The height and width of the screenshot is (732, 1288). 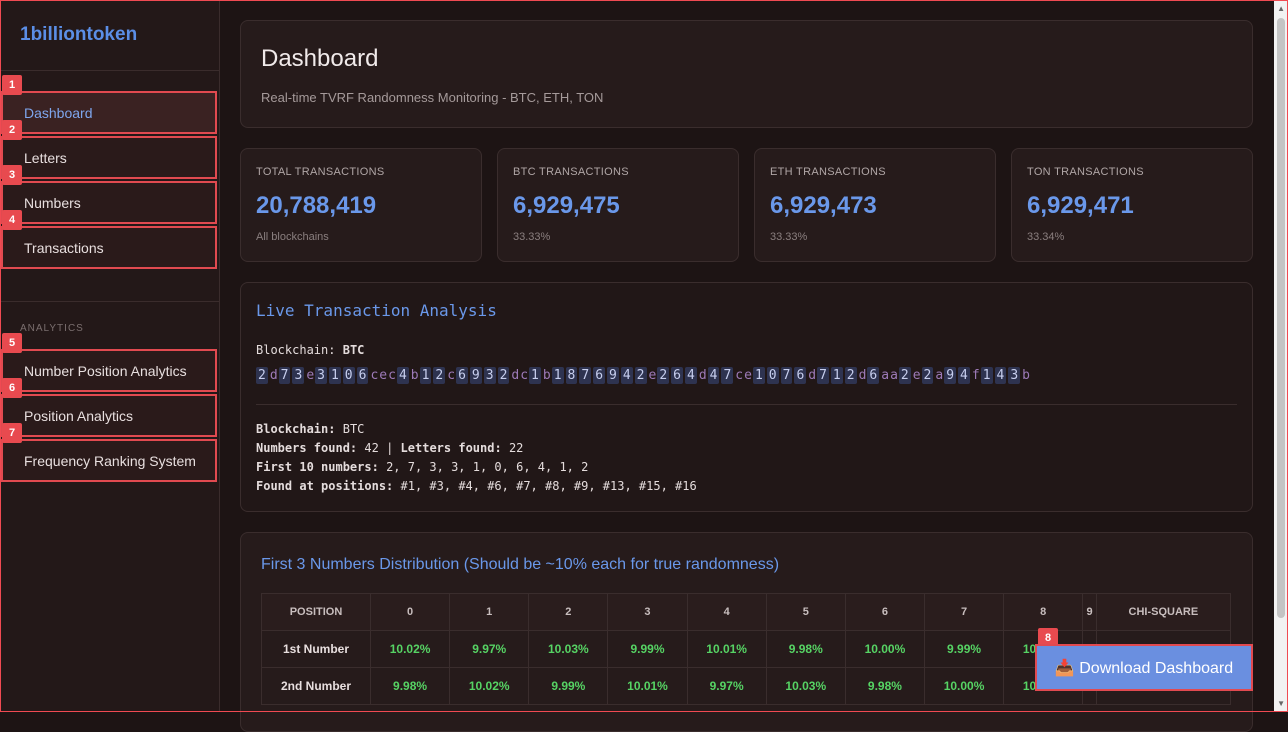 What do you see at coordinates (109, 157) in the screenshot?
I see `sidebar-item-letters: Letters` at bounding box center [109, 157].